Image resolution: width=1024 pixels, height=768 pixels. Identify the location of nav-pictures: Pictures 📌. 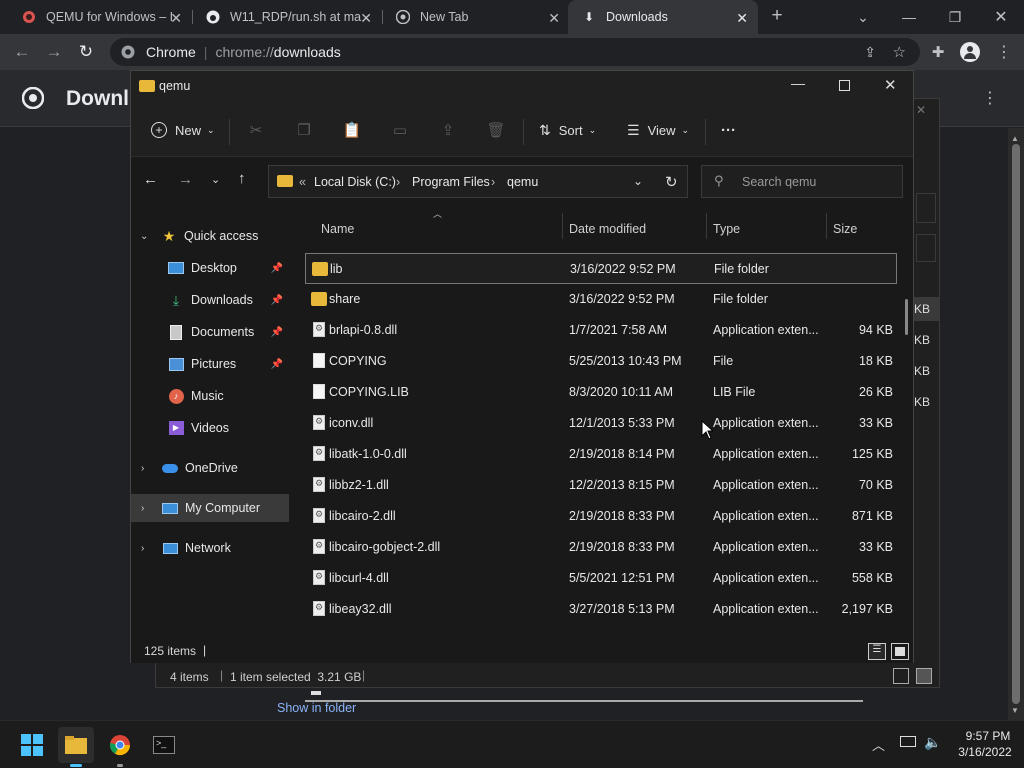
(210, 364).